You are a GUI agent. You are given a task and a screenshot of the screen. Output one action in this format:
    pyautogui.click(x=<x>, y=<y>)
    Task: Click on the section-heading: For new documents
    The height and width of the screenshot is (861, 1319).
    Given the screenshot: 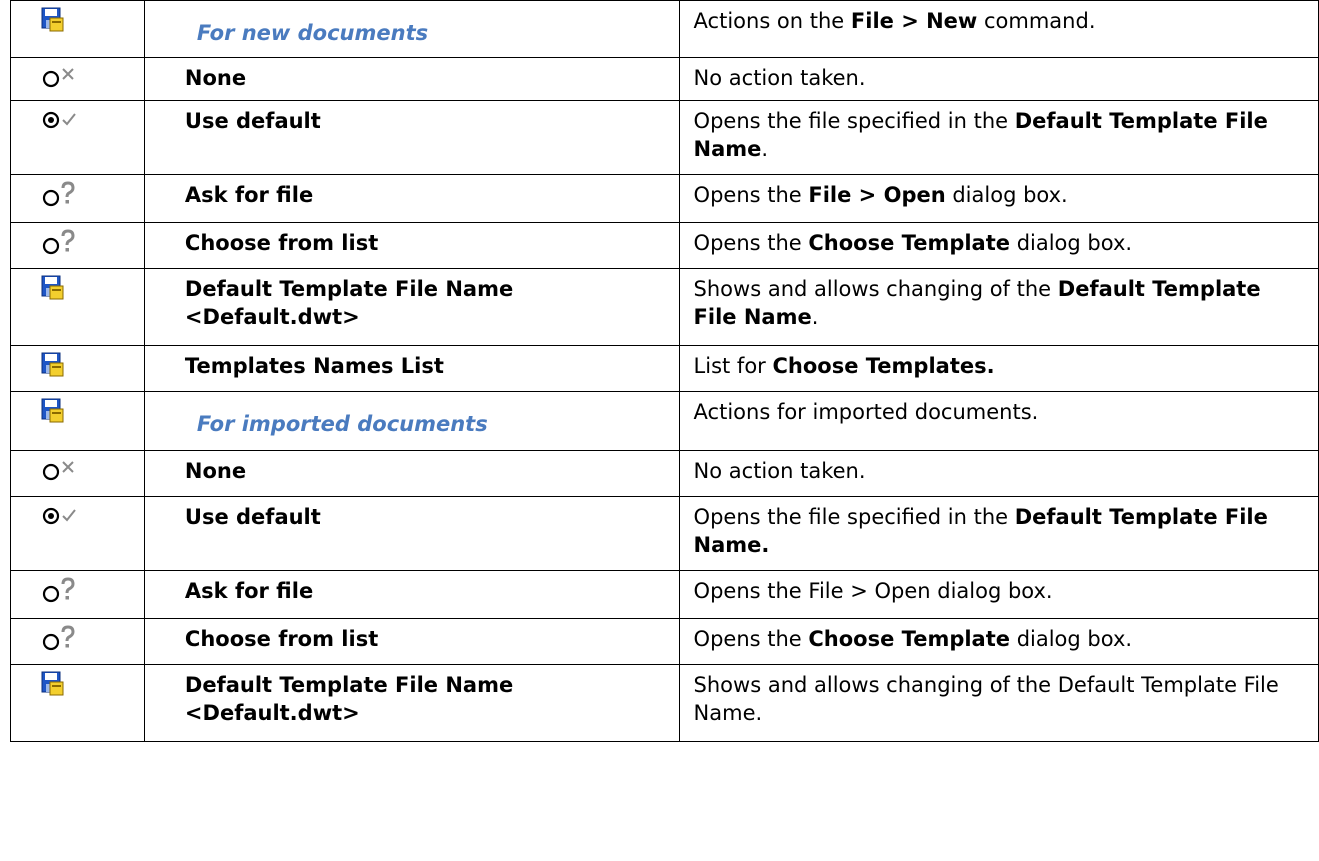 What is the action you would take?
    pyautogui.click(x=411, y=29)
    